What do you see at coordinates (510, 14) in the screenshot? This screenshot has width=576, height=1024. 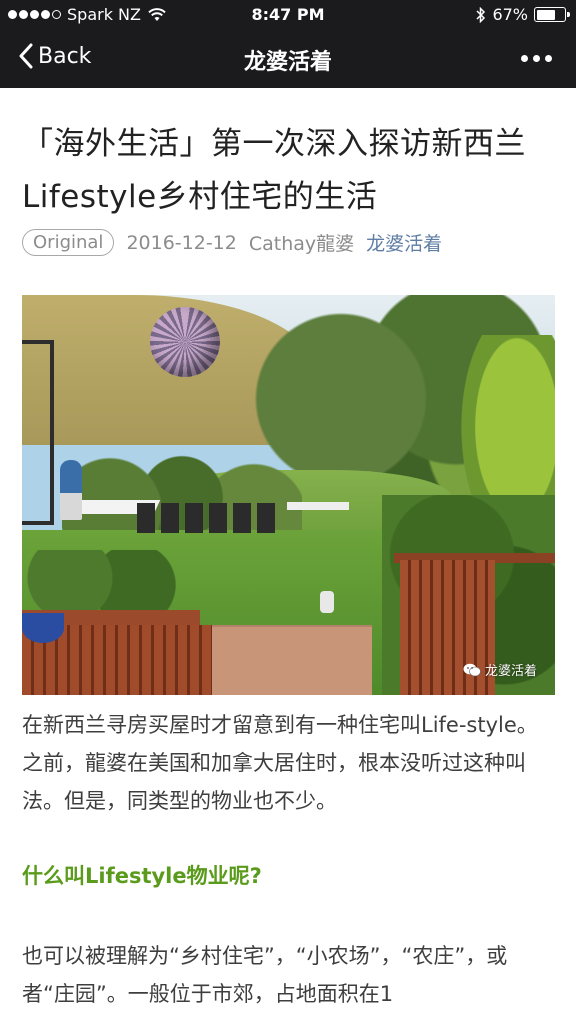 I see `battery-percent: 67%` at bounding box center [510, 14].